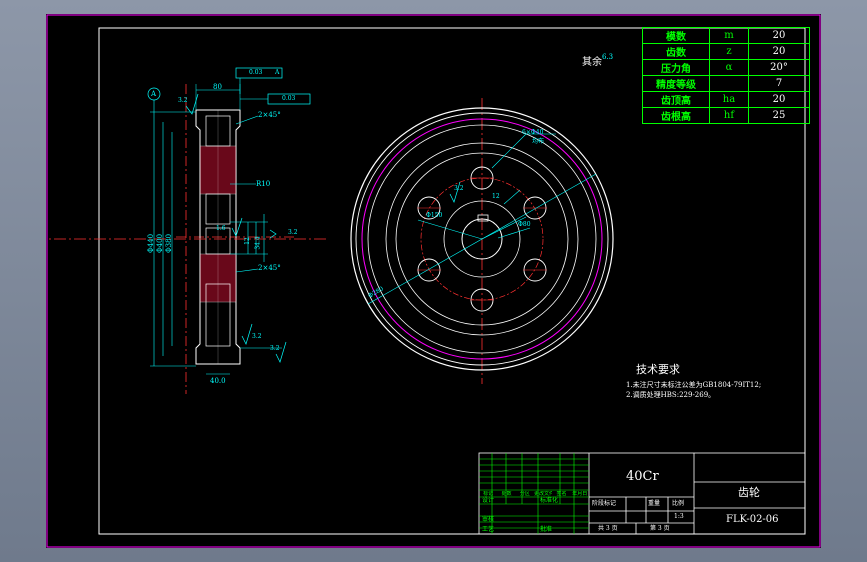 The image size is (867, 562). Describe the element at coordinates (729, 67) in the screenshot. I see `parameter-symbol: α` at that location.